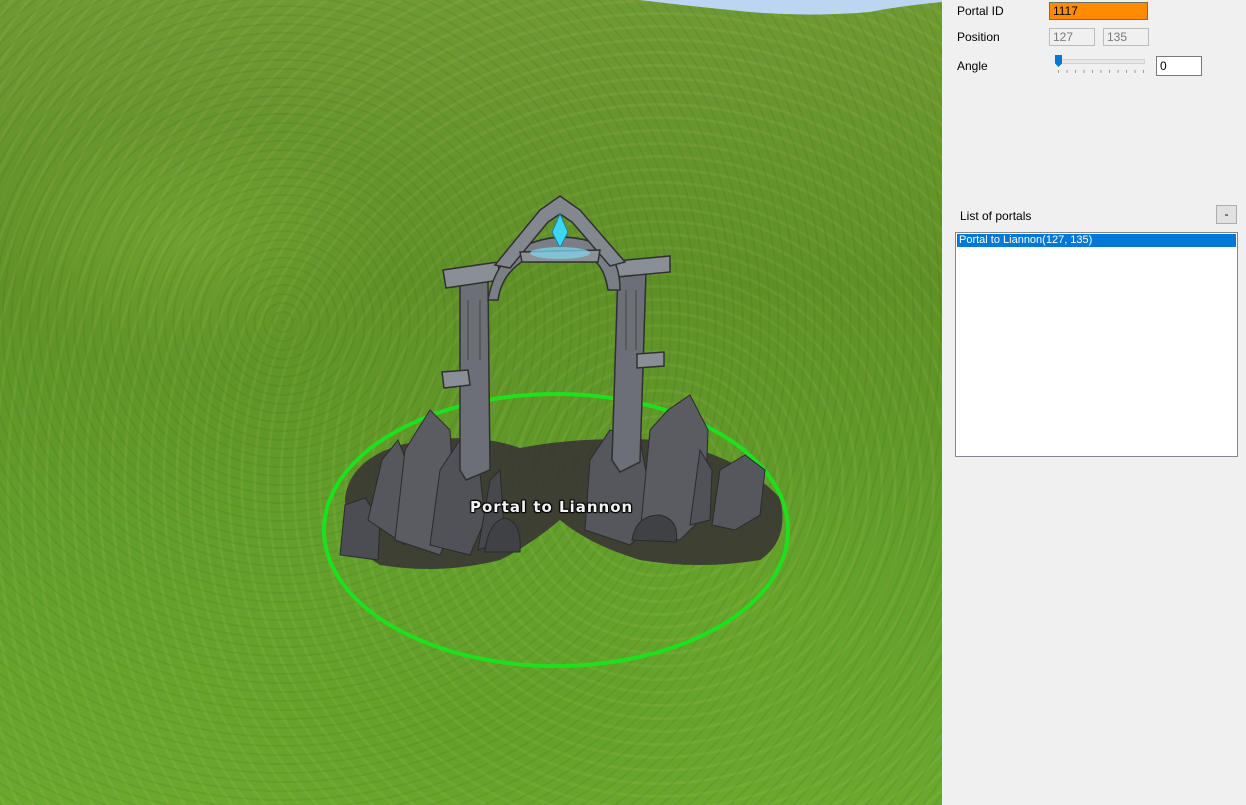  Describe the element at coordinates (675, 470) in the screenshot. I see `right-rocks` at that location.